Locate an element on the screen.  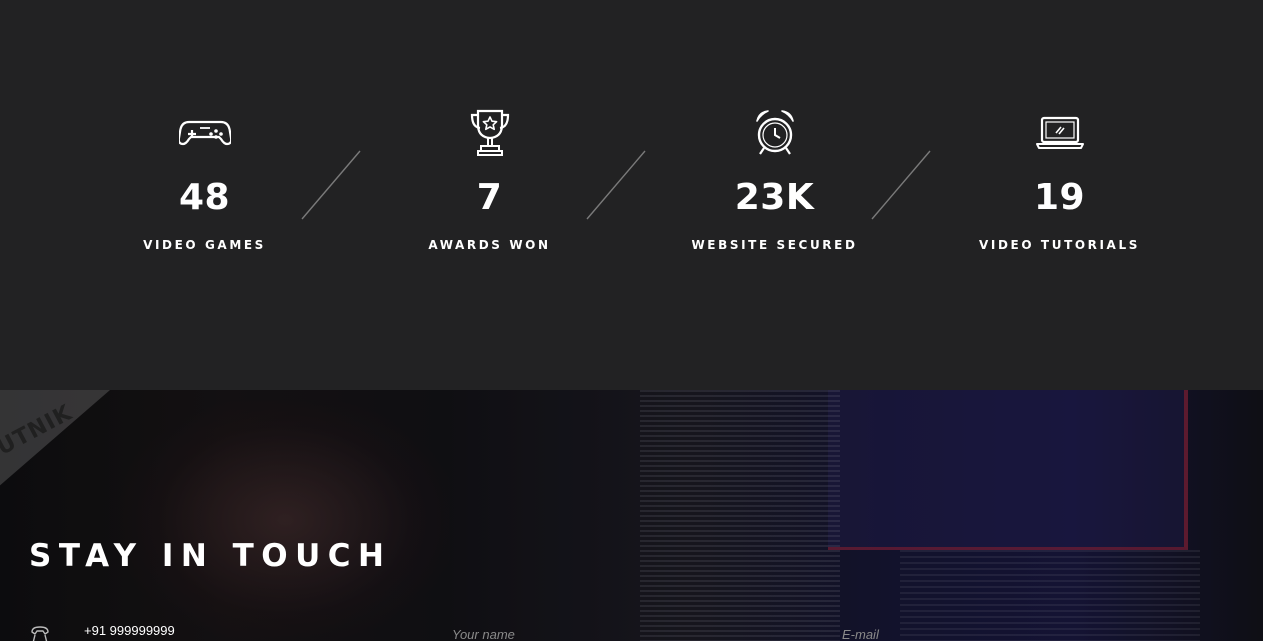
section-title: STAY IN TOUCH is located at coordinates (210, 556).